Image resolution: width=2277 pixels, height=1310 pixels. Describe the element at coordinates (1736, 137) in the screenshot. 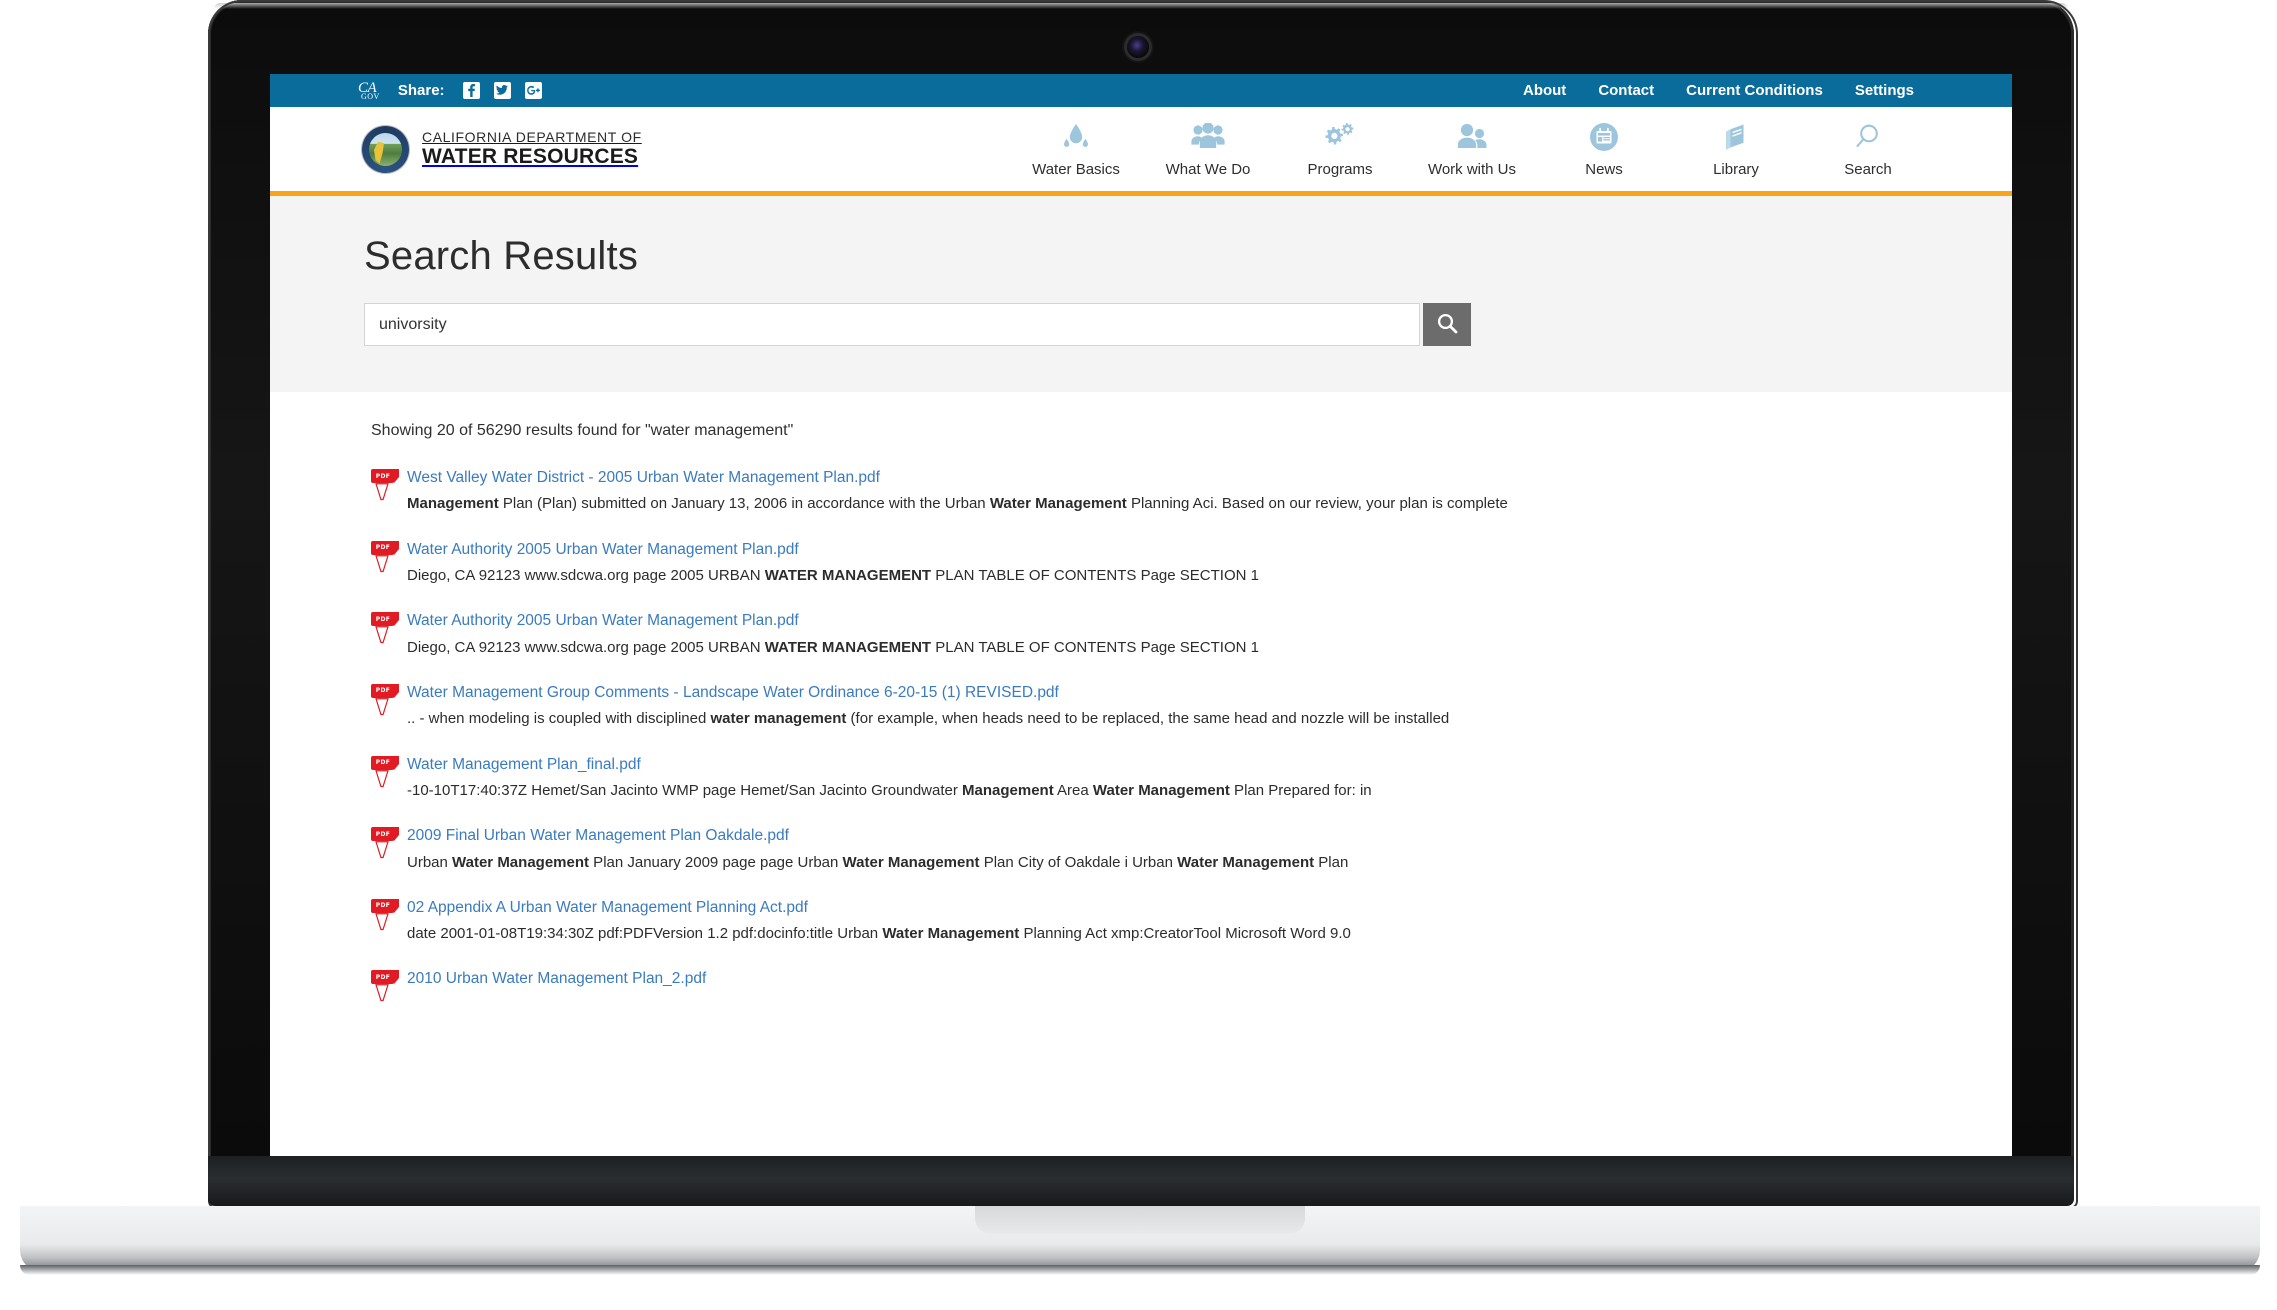

I see `book-icon` at that location.